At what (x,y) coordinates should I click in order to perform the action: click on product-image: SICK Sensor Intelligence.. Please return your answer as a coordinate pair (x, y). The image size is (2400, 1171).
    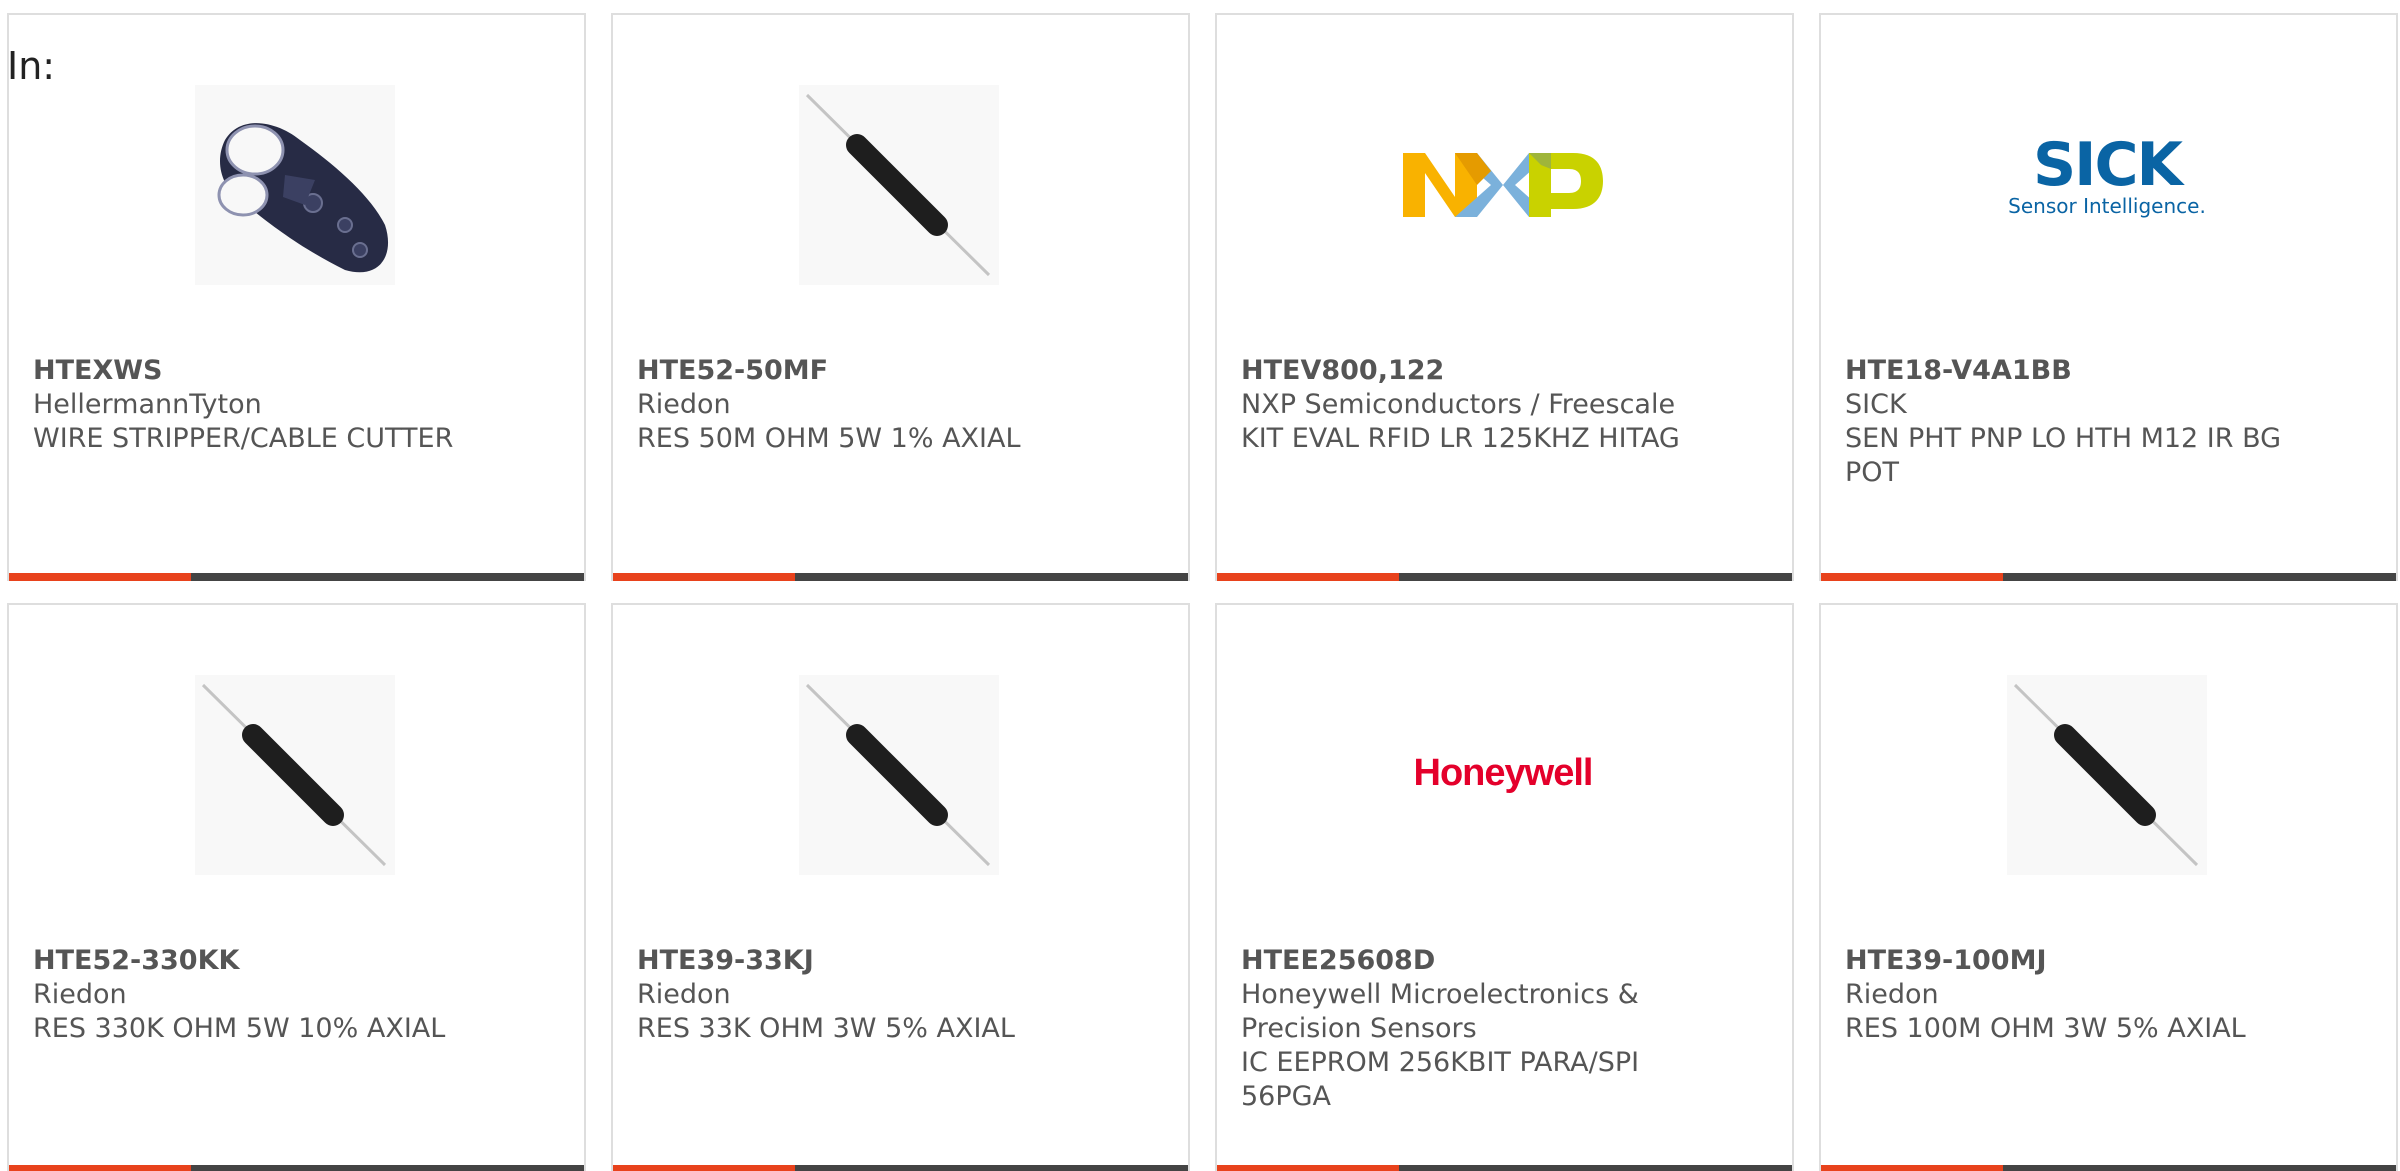
    Looking at the image, I should click on (2107, 185).